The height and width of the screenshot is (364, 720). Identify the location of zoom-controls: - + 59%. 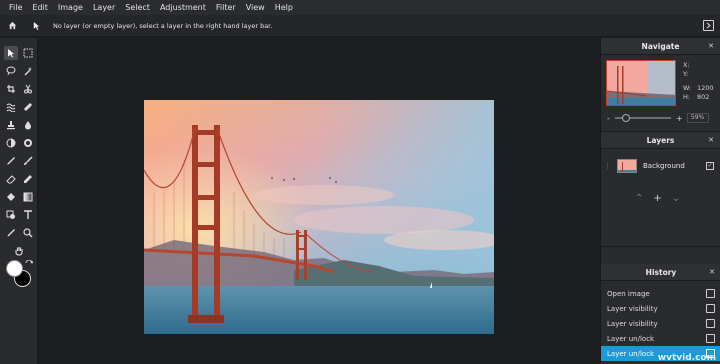
(662, 118).